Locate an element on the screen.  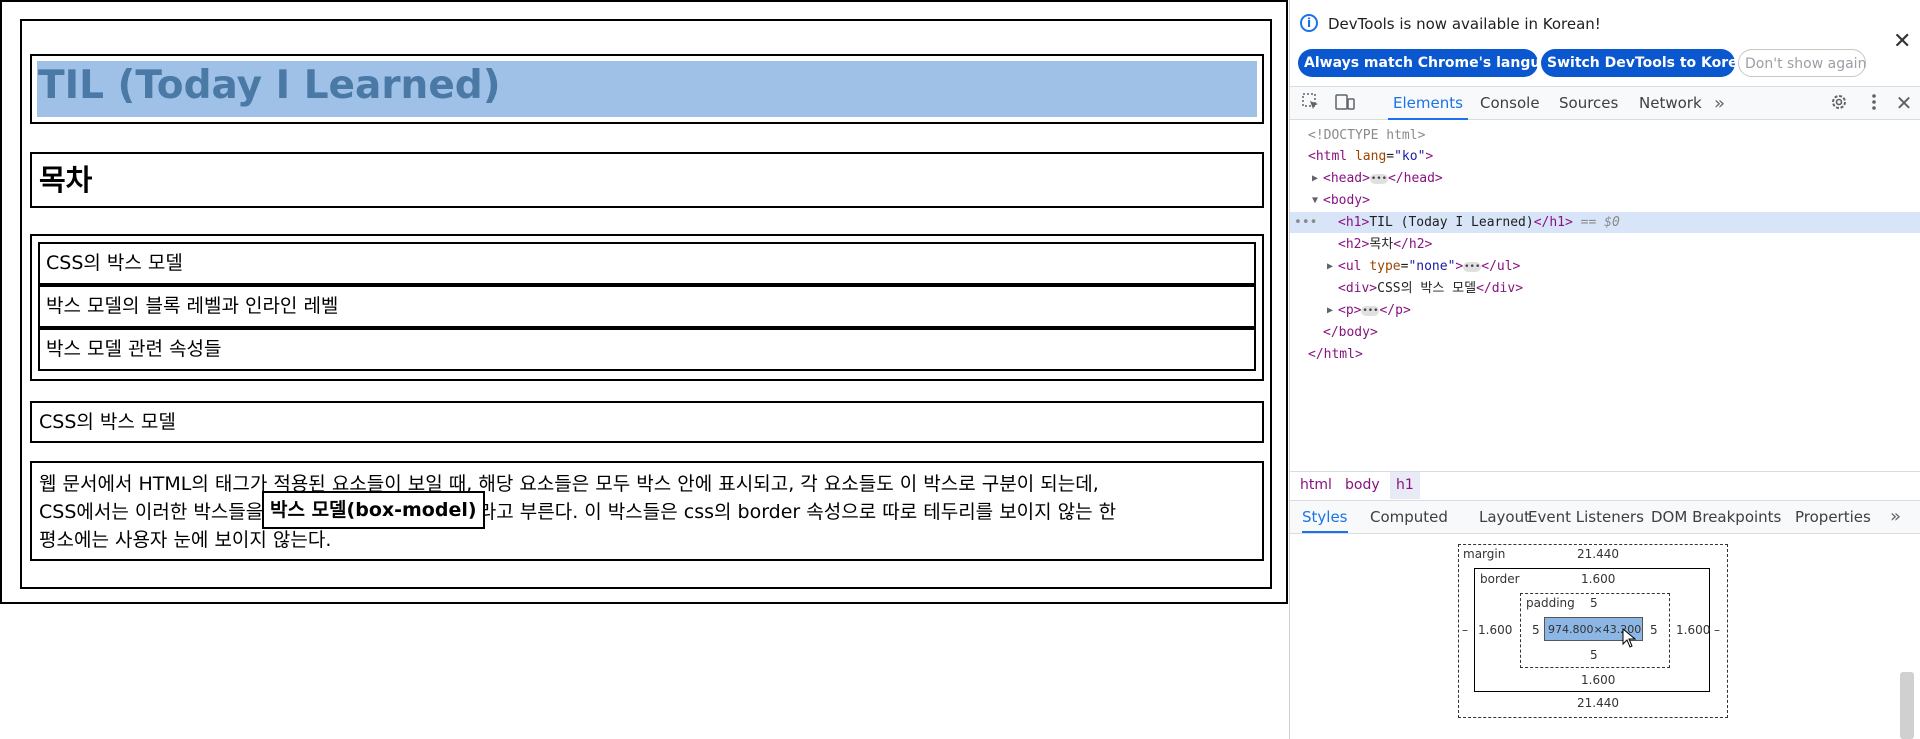
tab-styles: Styles is located at coordinates (1325, 517).